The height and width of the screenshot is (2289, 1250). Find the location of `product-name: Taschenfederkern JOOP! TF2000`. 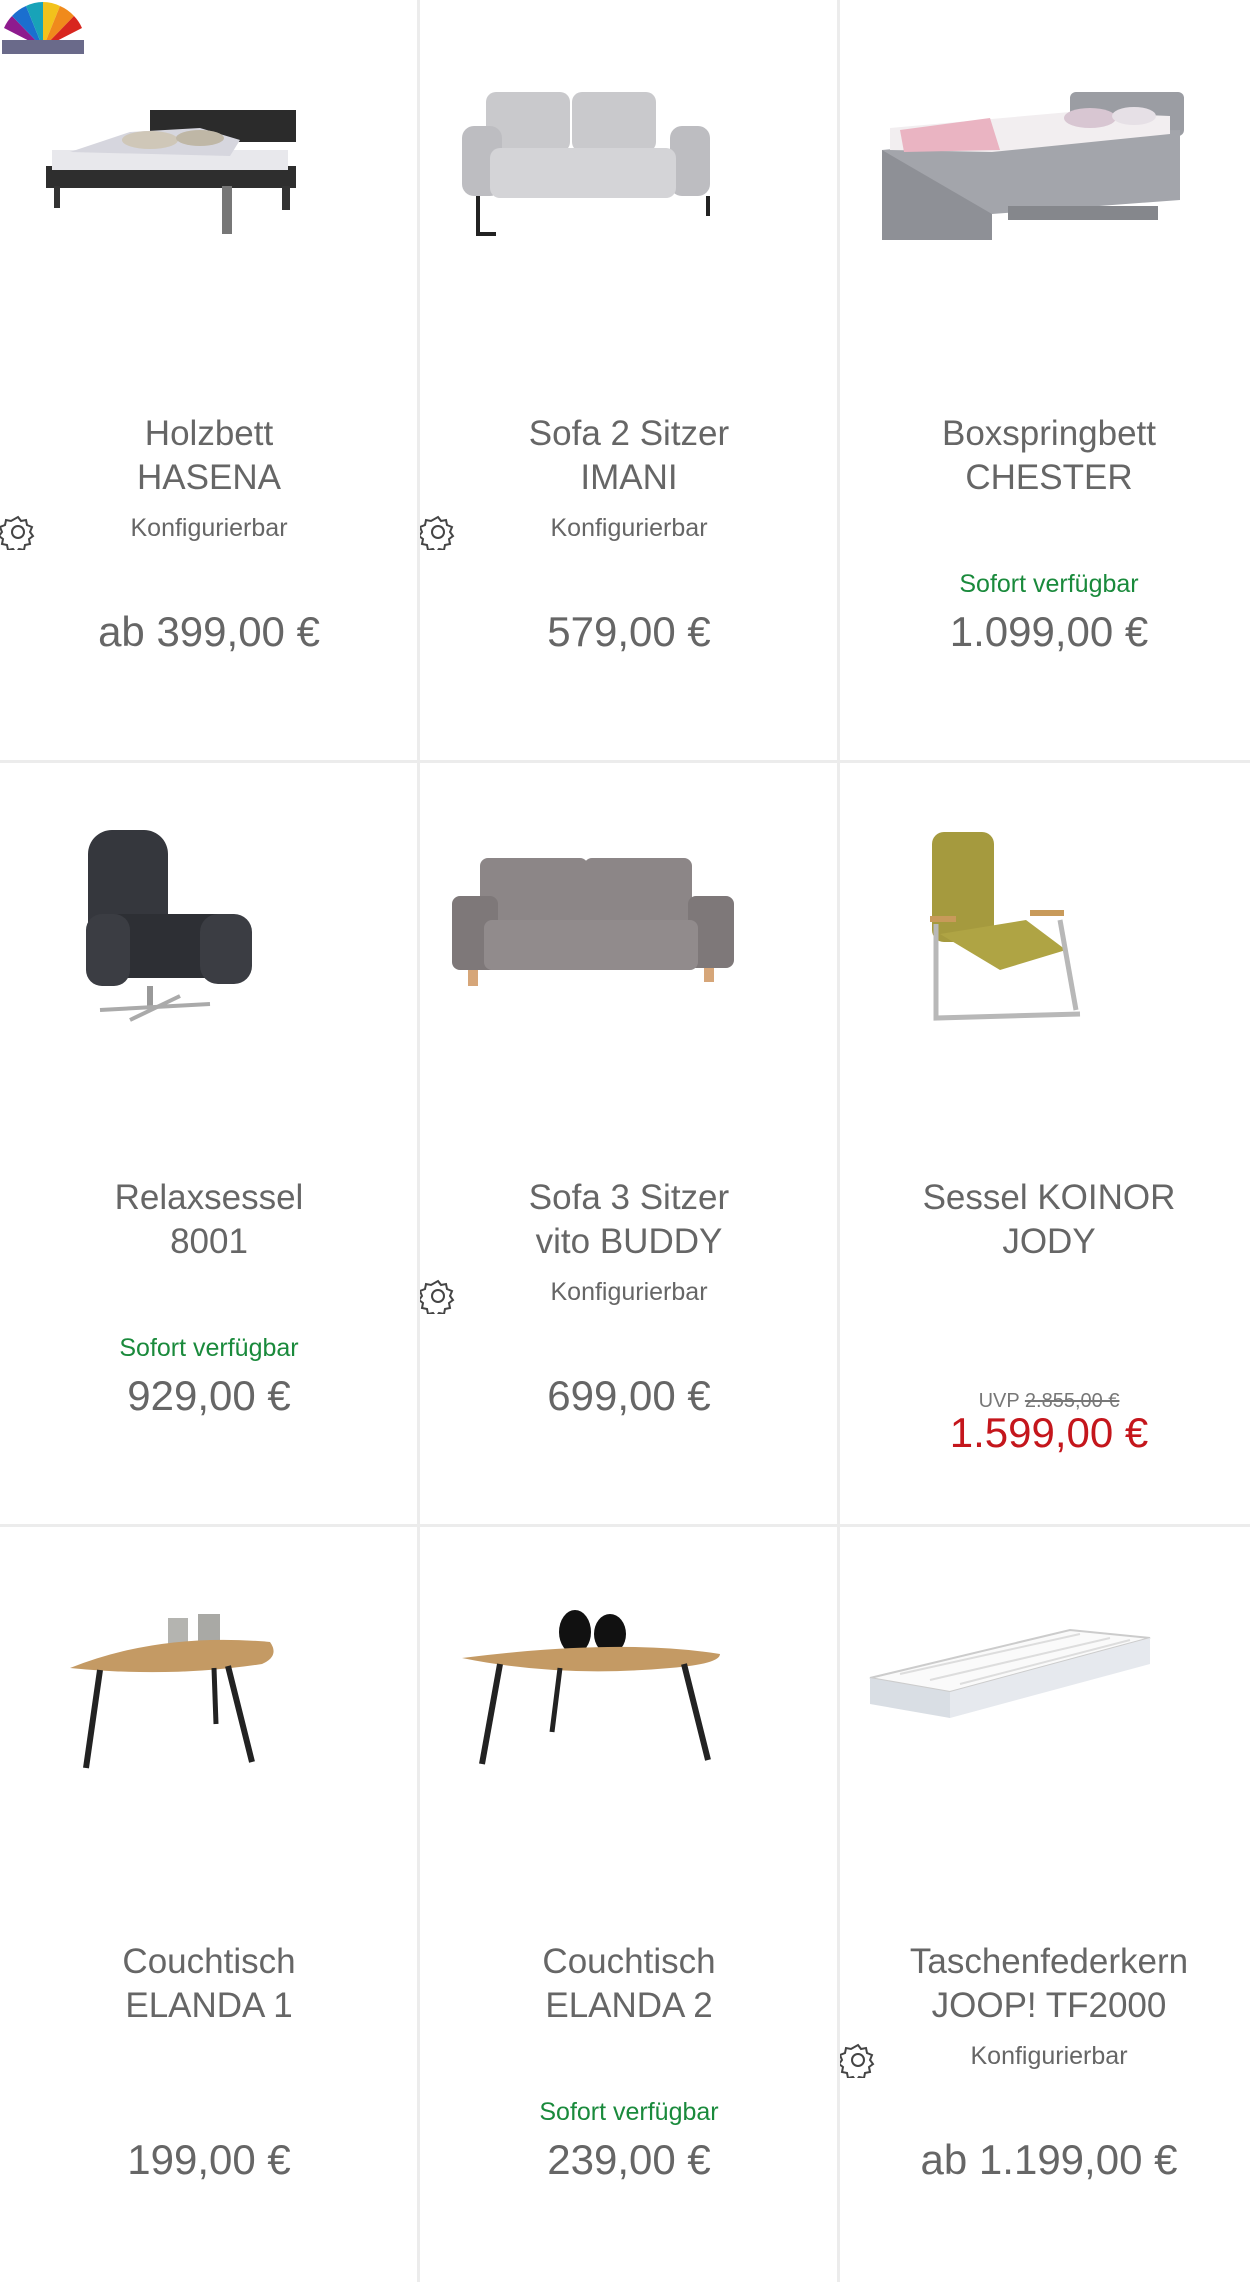

product-name: Taschenfederkern JOOP! TF2000 is located at coordinates (1049, 1984).